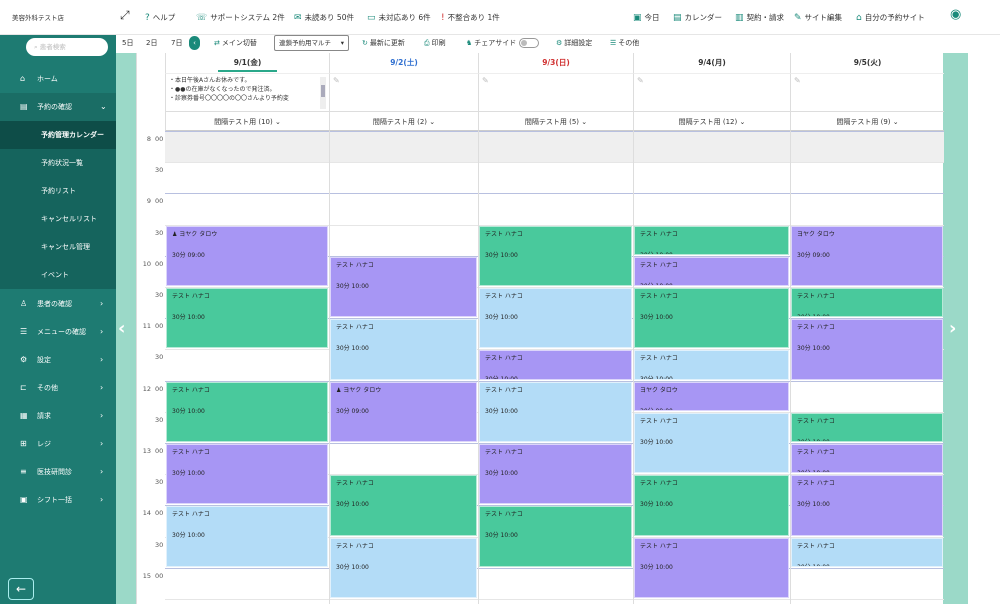 This screenshot has width=1000, height=604. What do you see at coordinates (58, 388) in the screenshot?
I see `sidebar-item-other: ⊏ その他 ›` at bounding box center [58, 388].